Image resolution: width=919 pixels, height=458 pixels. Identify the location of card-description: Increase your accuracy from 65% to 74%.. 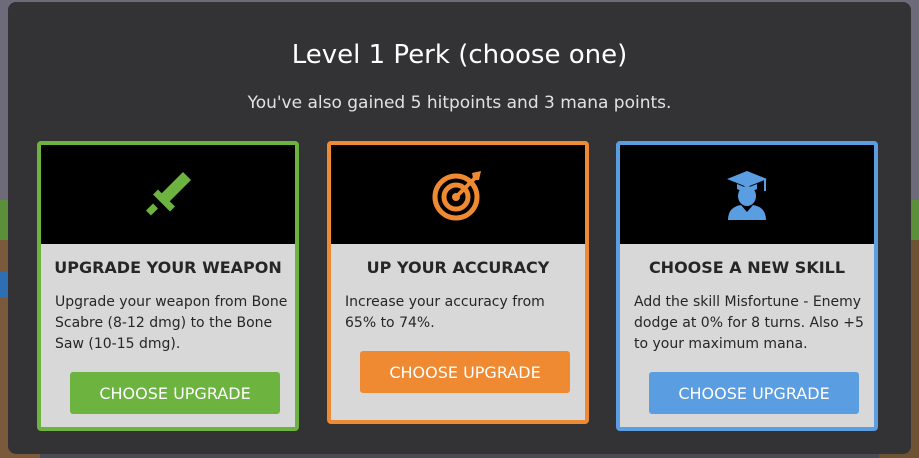
(445, 312).